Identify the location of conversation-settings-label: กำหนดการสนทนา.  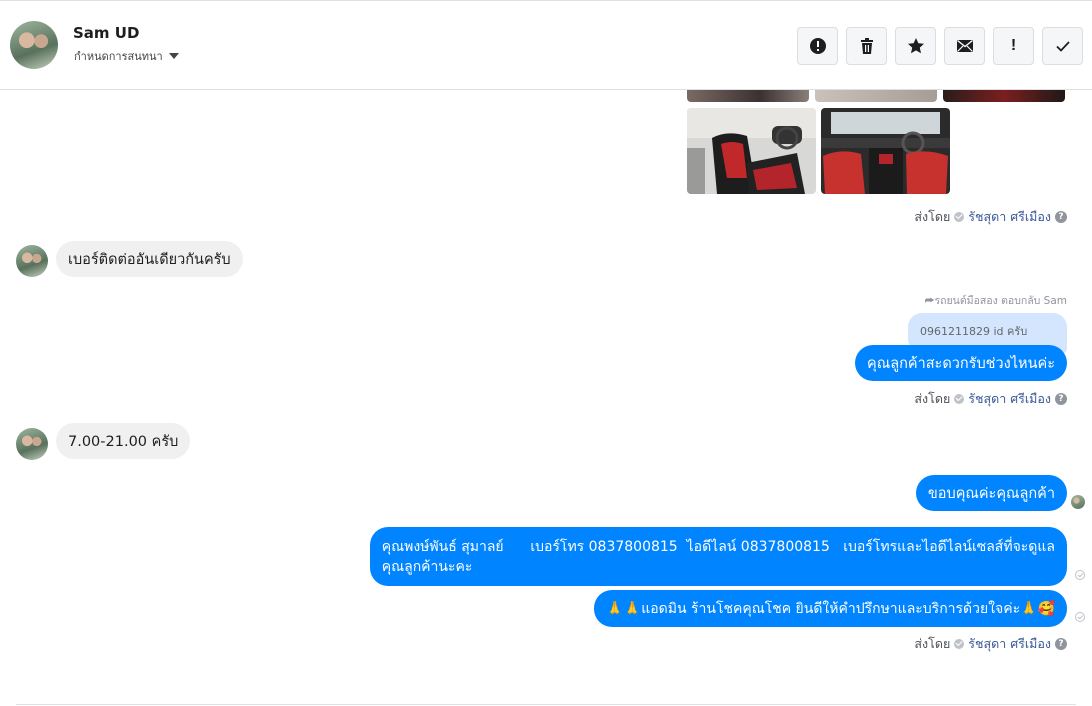
(118, 56).